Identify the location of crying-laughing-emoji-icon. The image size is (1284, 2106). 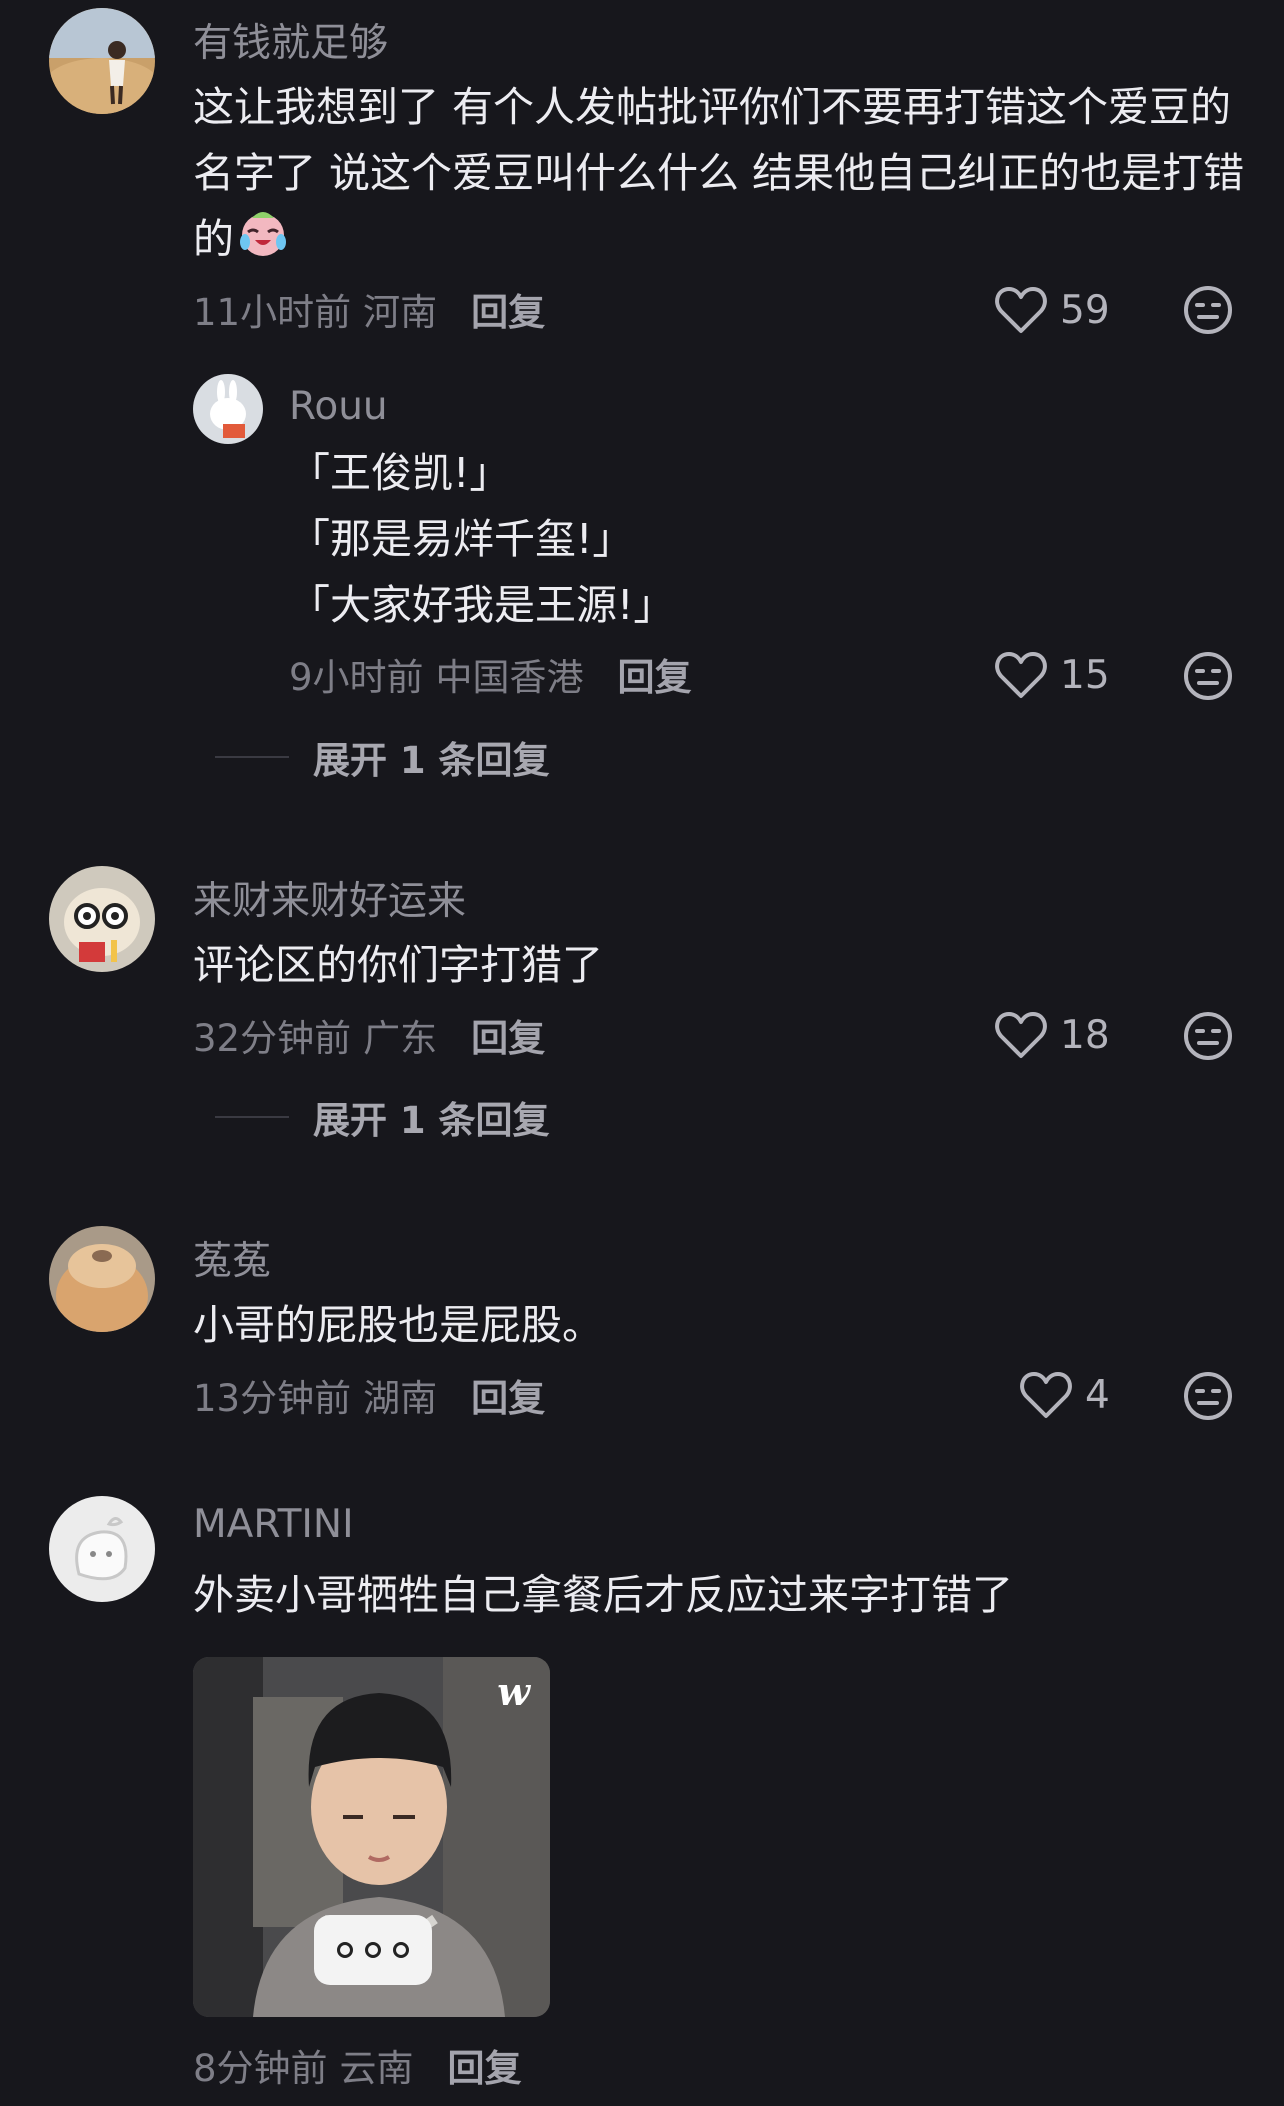
(263, 242).